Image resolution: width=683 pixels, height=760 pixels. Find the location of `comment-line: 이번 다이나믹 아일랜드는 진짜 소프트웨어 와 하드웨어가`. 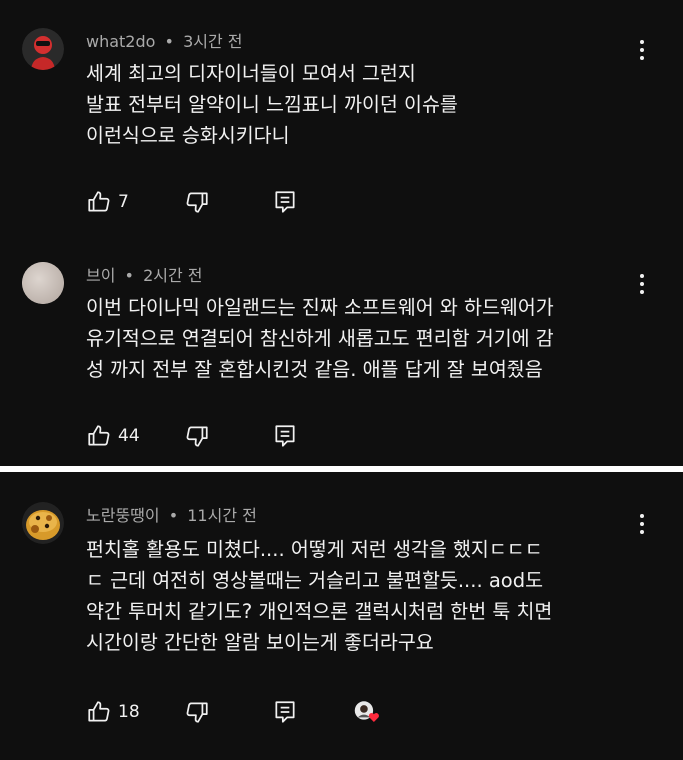

comment-line: 이번 다이나믹 아일랜드는 진짜 소프트웨어 와 하드웨어가 is located at coordinates (320, 307).